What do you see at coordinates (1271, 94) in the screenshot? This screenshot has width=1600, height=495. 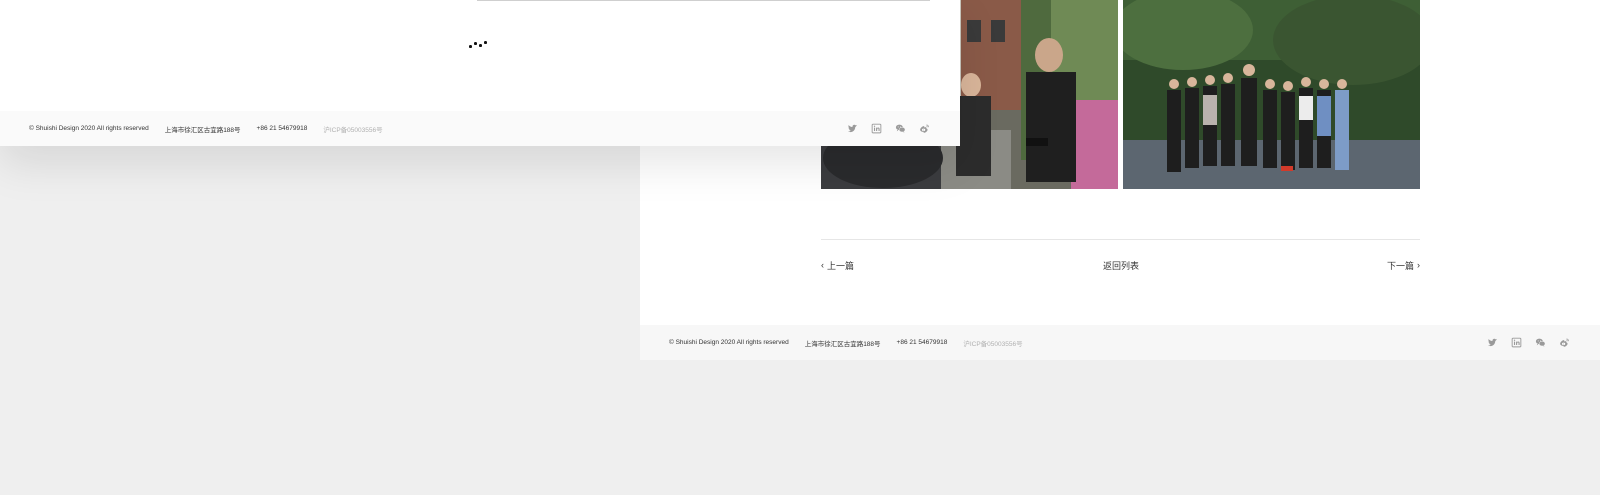 I see `article-photo-group` at bounding box center [1271, 94].